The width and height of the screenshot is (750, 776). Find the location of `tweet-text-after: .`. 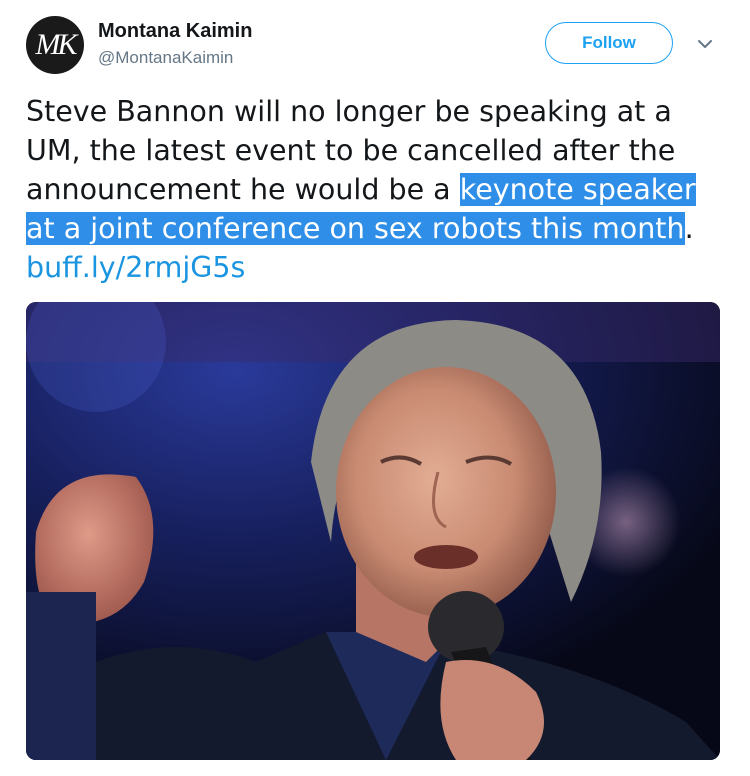

tweet-text-after: . is located at coordinates (689, 228).